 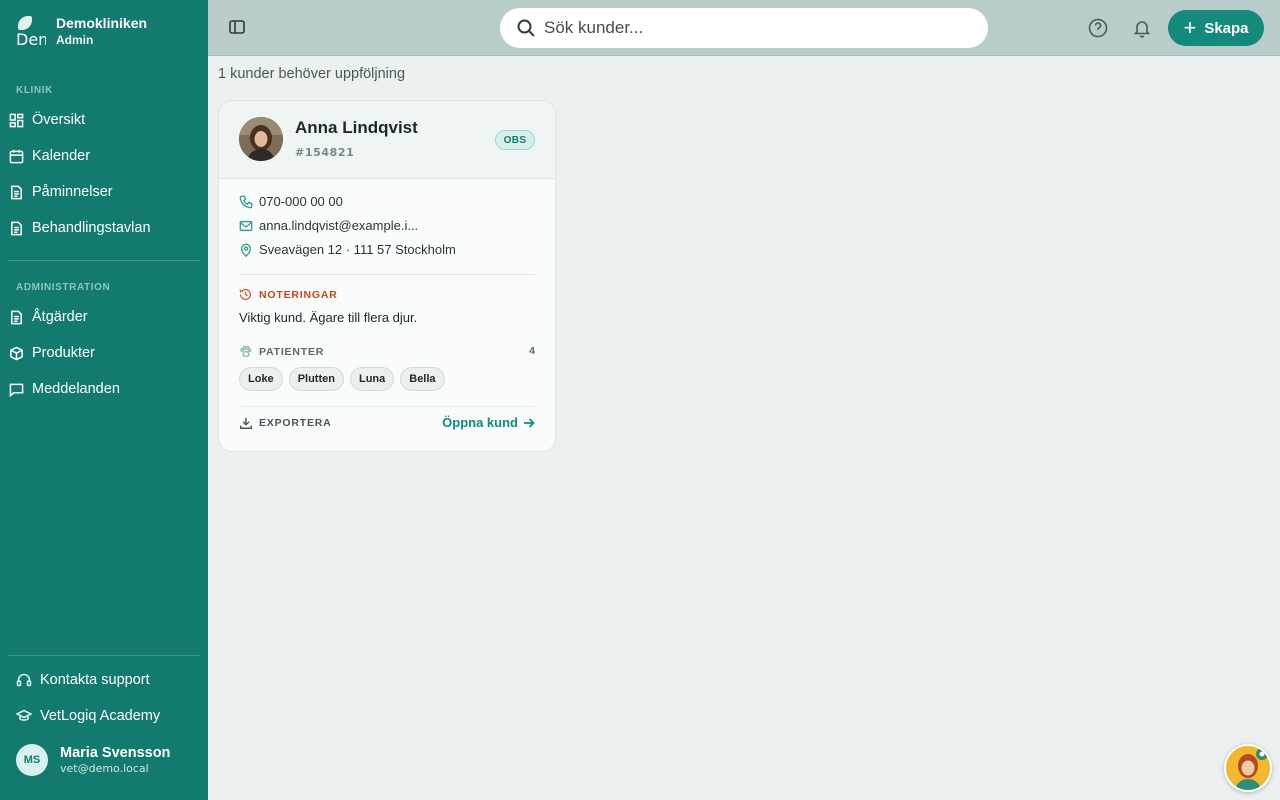 I want to click on topbar: + Skapa, so click(x=744, y=28).